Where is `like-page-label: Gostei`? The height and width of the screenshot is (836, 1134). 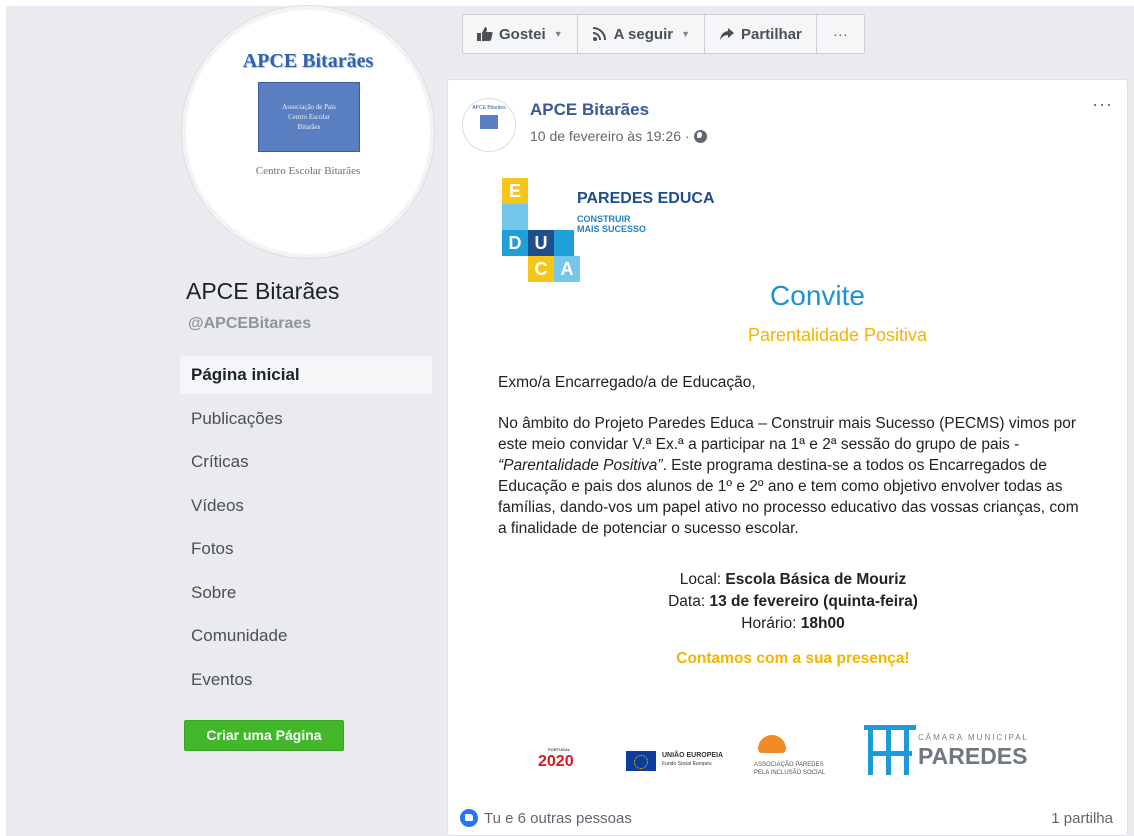 like-page-label: Gostei is located at coordinates (522, 34).